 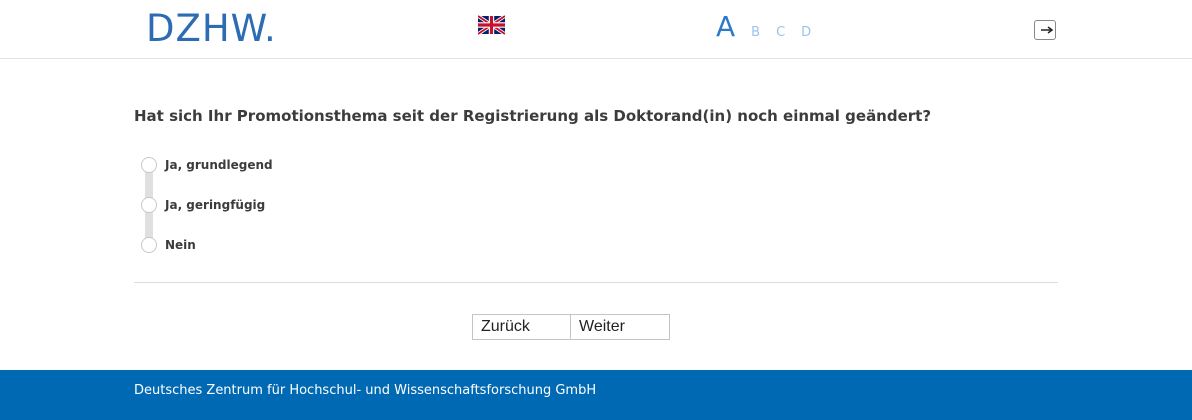 I want to click on option-ja-grundlegend: Ja, grundlegend, so click(x=207, y=165).